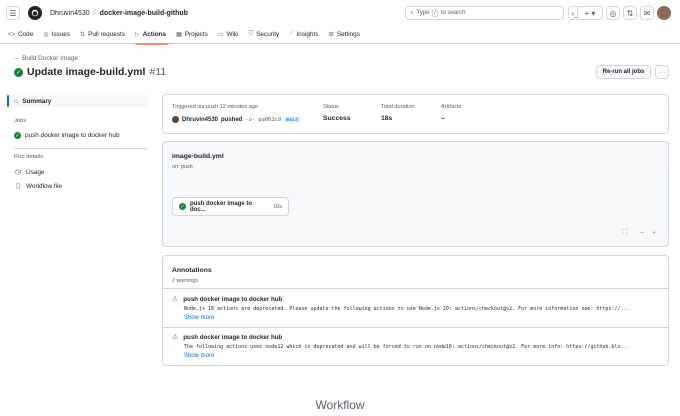  I want to click on tab-insights: ⟋ Insights, so click(307, 35).